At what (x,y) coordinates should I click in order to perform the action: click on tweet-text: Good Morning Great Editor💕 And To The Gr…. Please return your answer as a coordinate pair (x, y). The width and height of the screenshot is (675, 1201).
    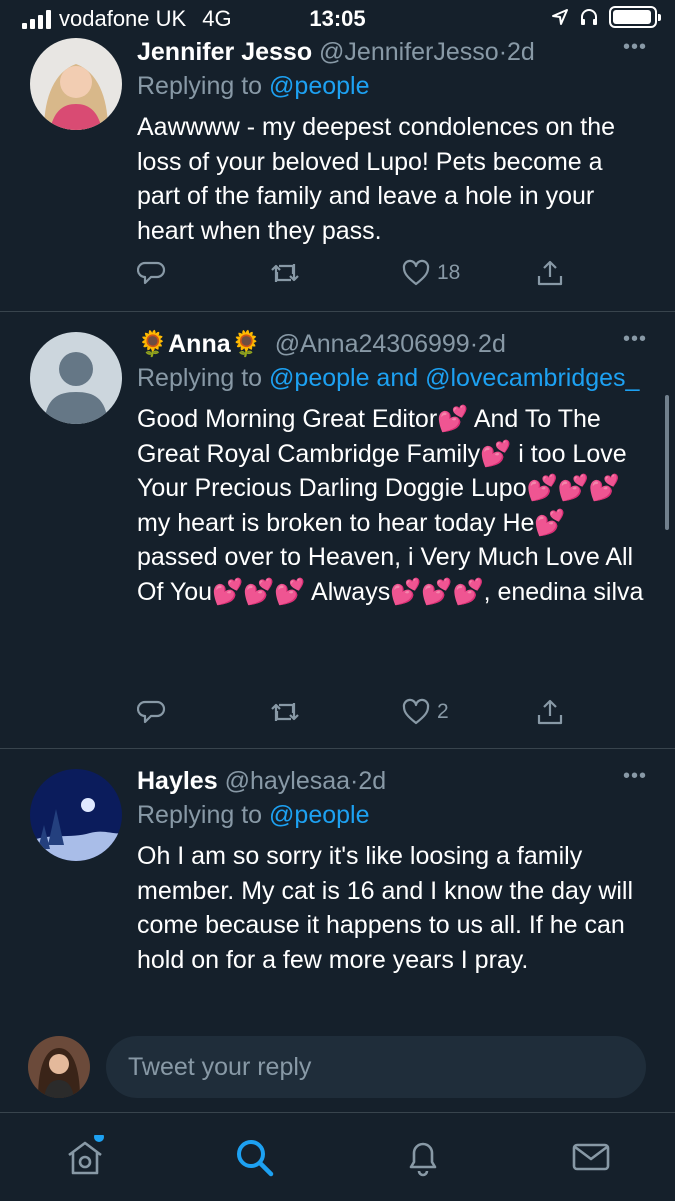
    Looking at the image, I should click on (390, 505).